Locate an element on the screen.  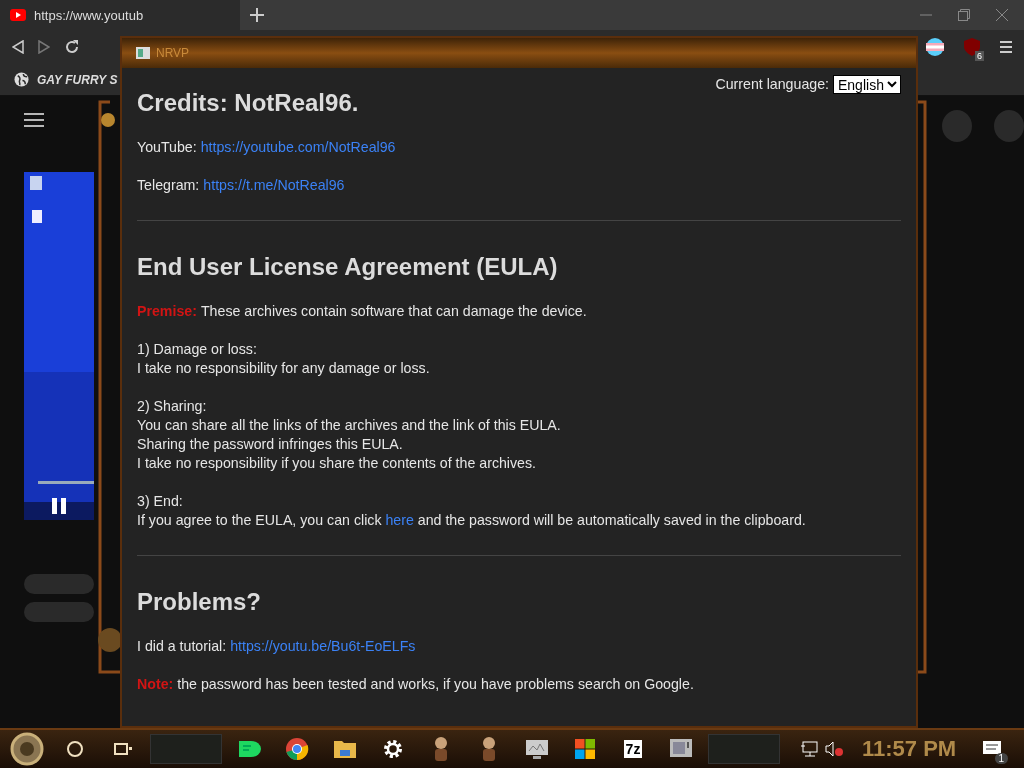
clock: 11:57 PM is located at coordinates (909, 749).